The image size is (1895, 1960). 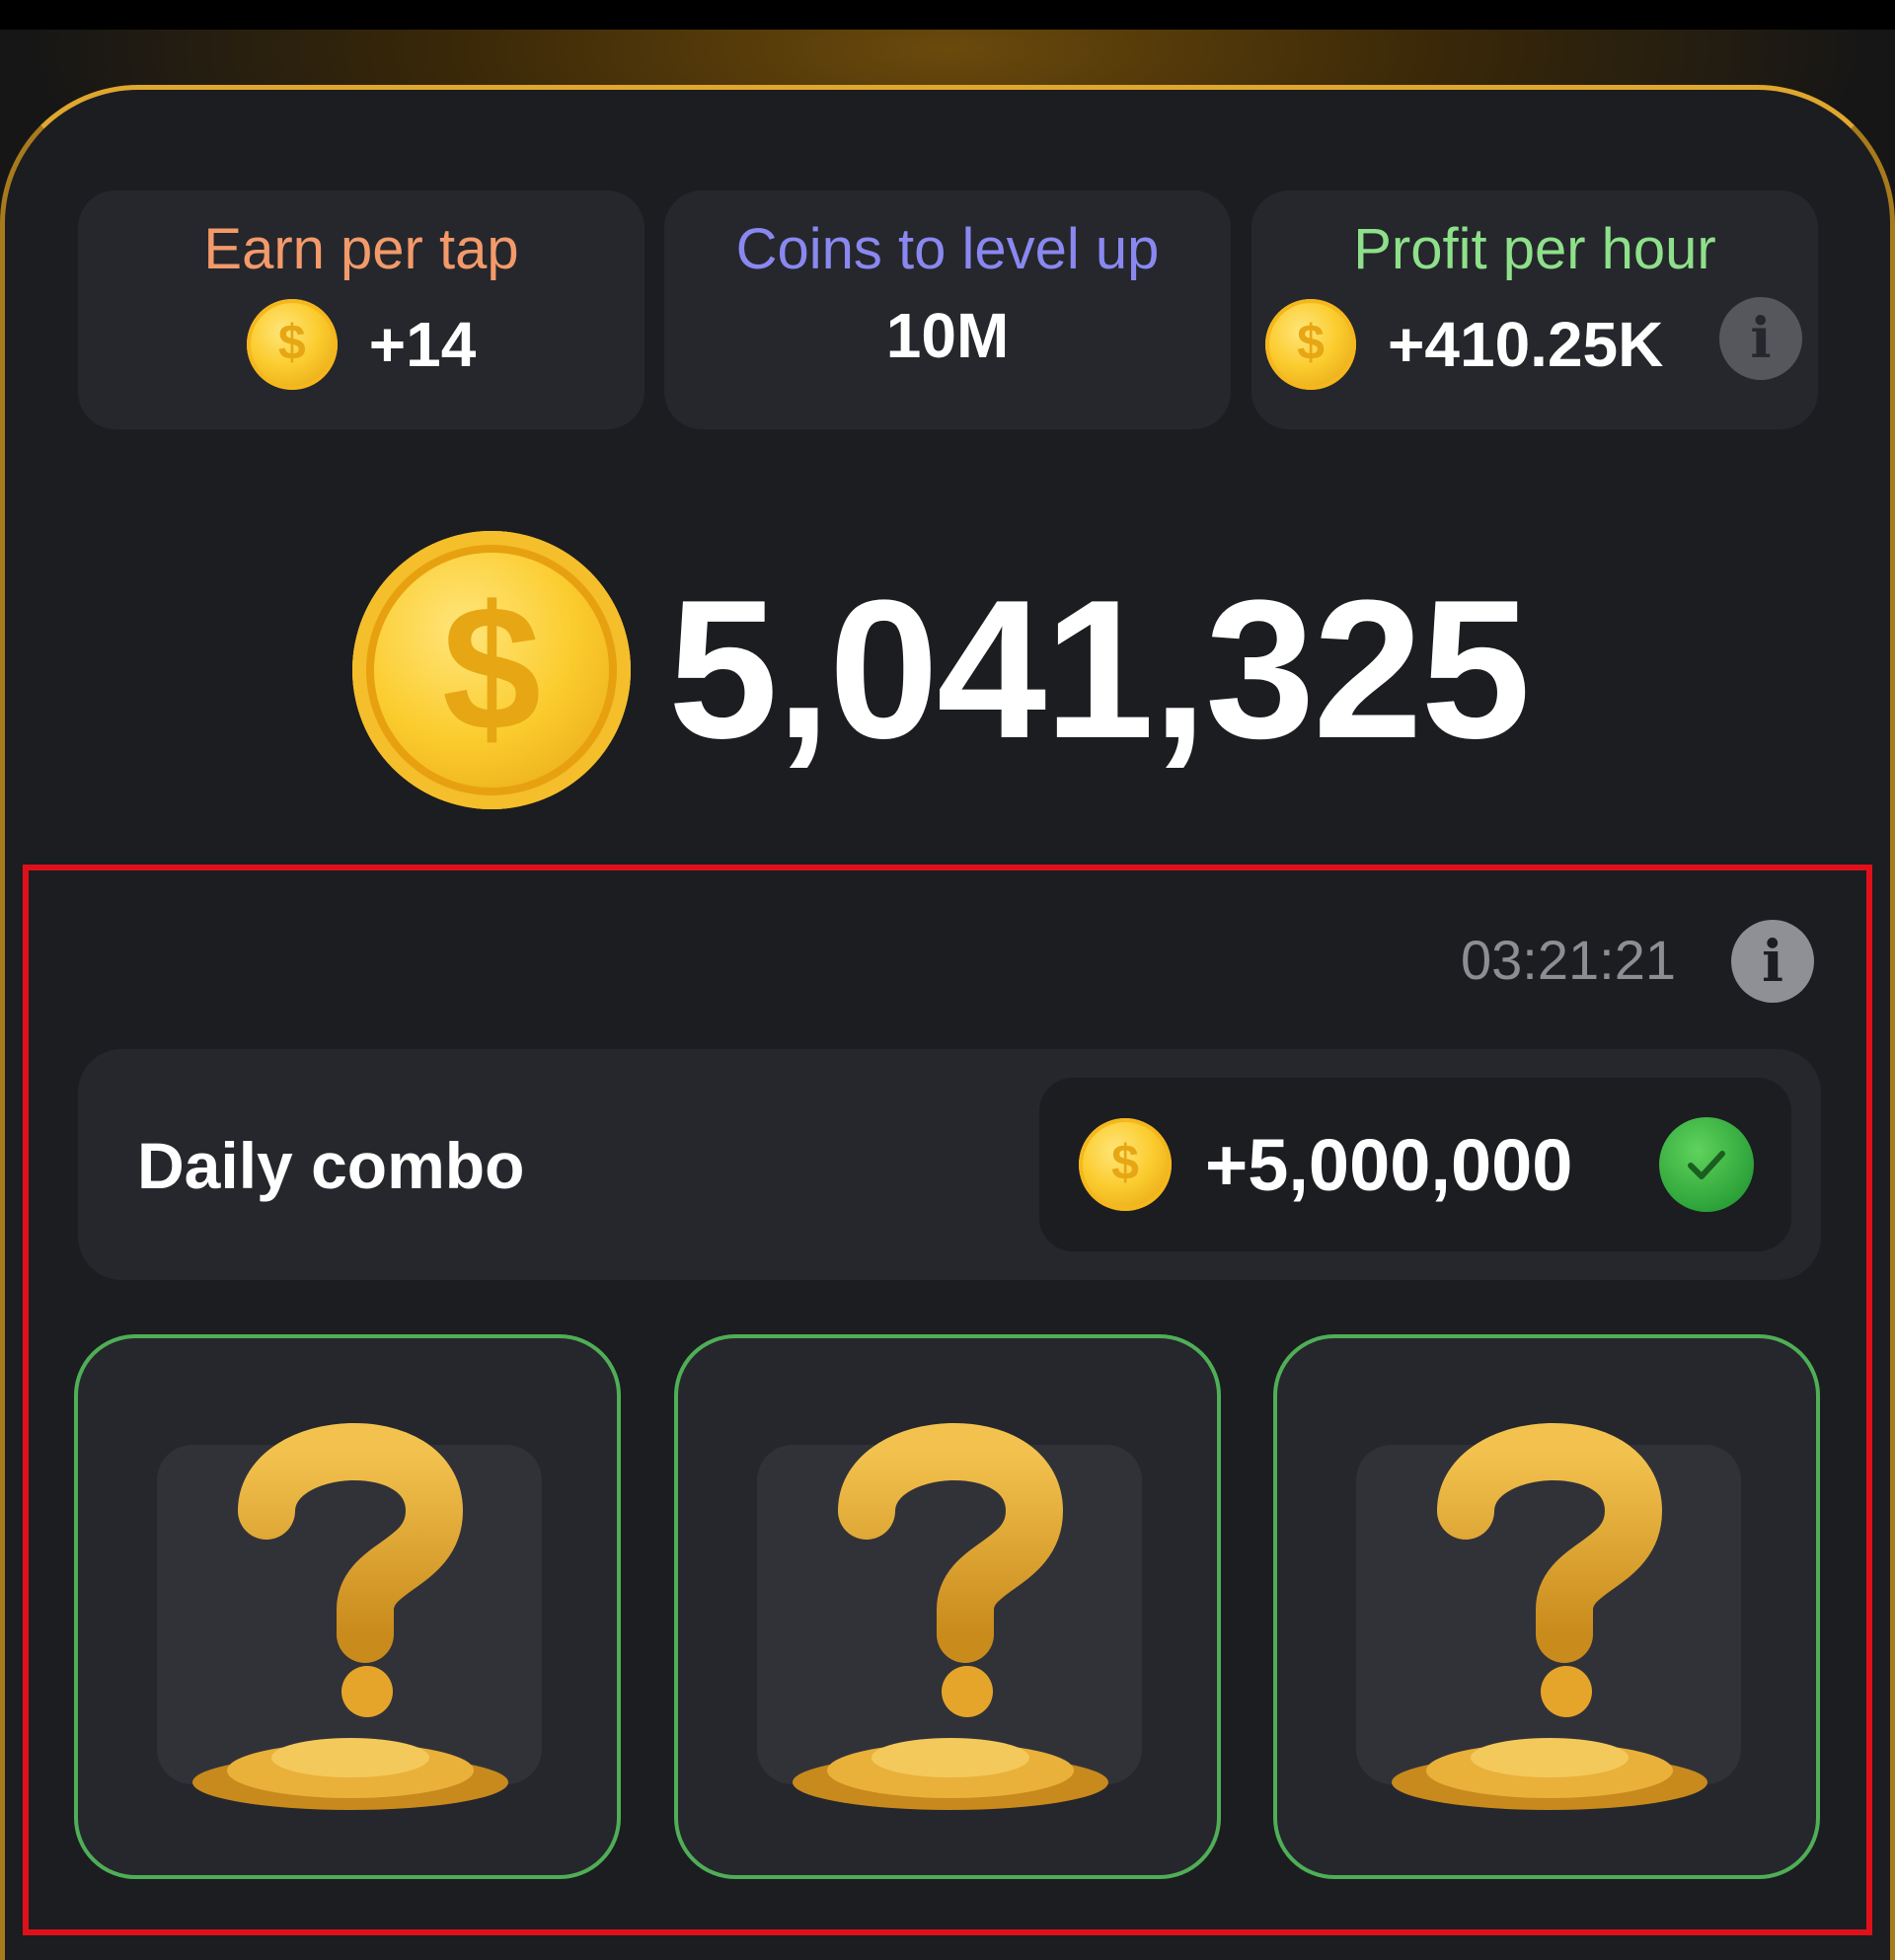 I want to click on big-coin-icon: $, so click(x=491, y=670).